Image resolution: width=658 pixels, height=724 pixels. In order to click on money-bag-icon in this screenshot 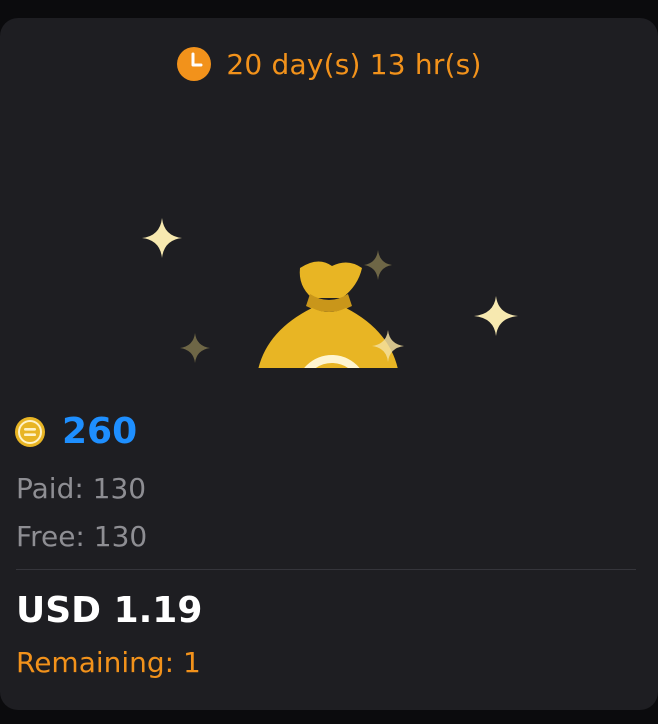, I will do `click(328, 314)`.